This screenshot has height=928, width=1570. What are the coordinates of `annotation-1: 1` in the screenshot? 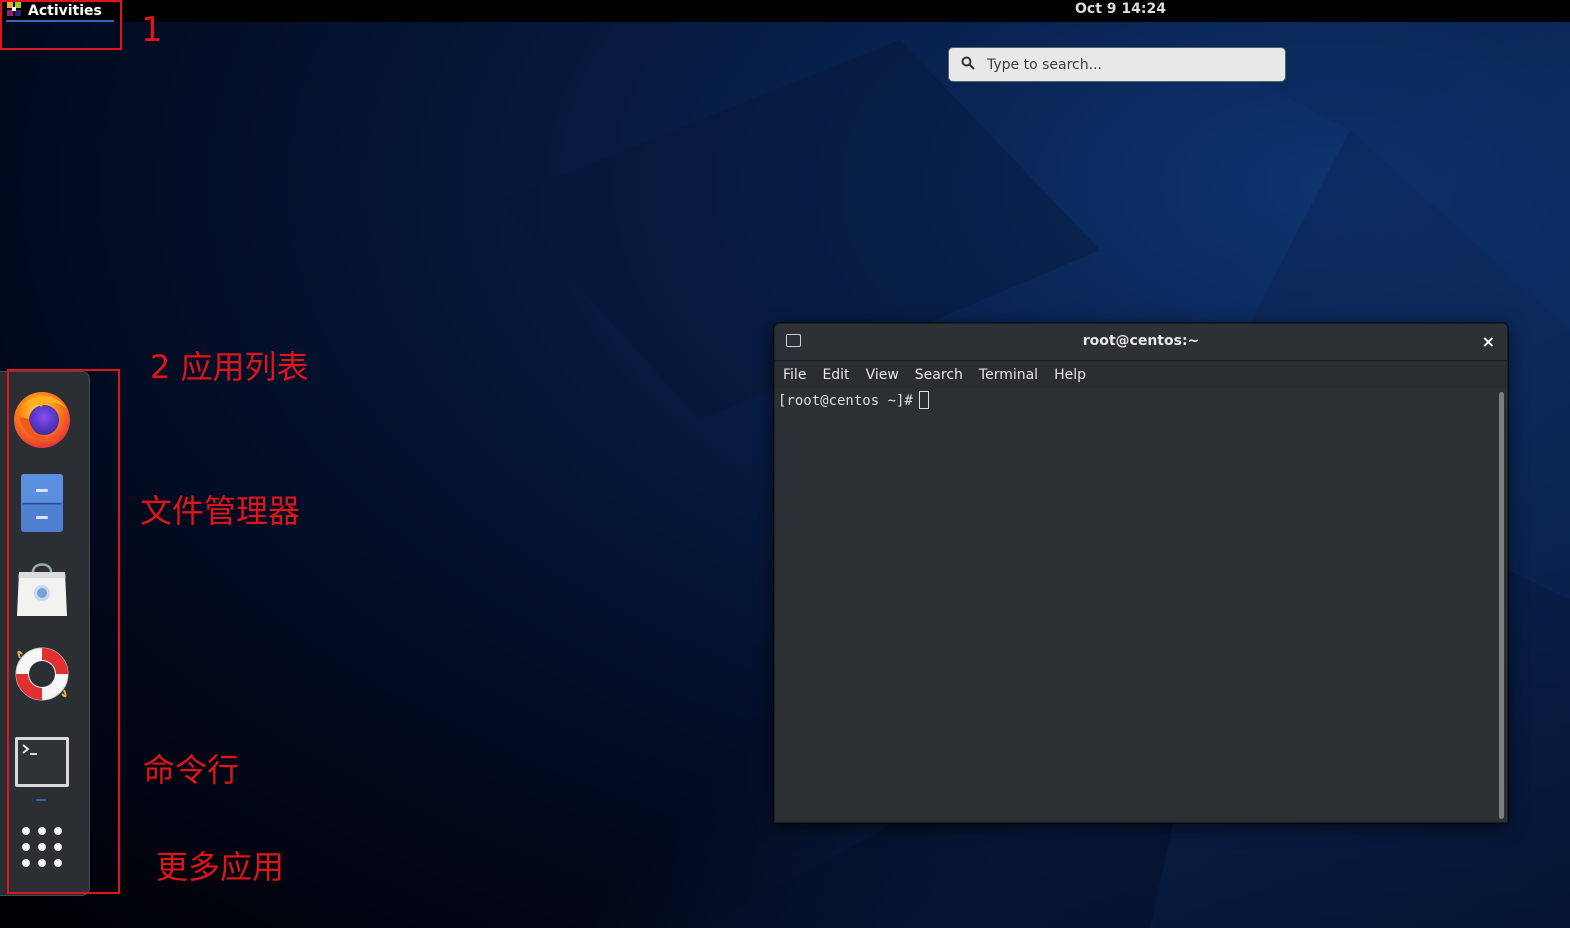 It's located at (152, 30).